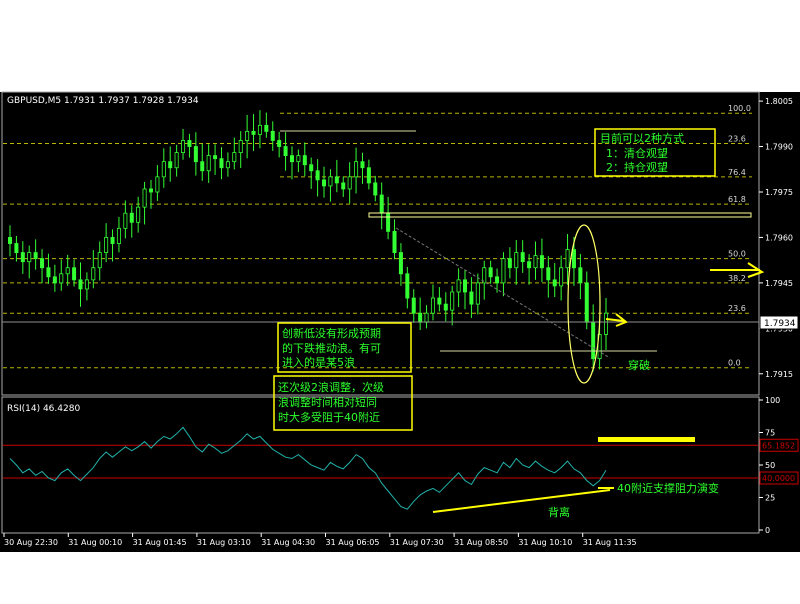  I want to click on wave-line-1: 创新低没有形成预期, so click(331, 333).